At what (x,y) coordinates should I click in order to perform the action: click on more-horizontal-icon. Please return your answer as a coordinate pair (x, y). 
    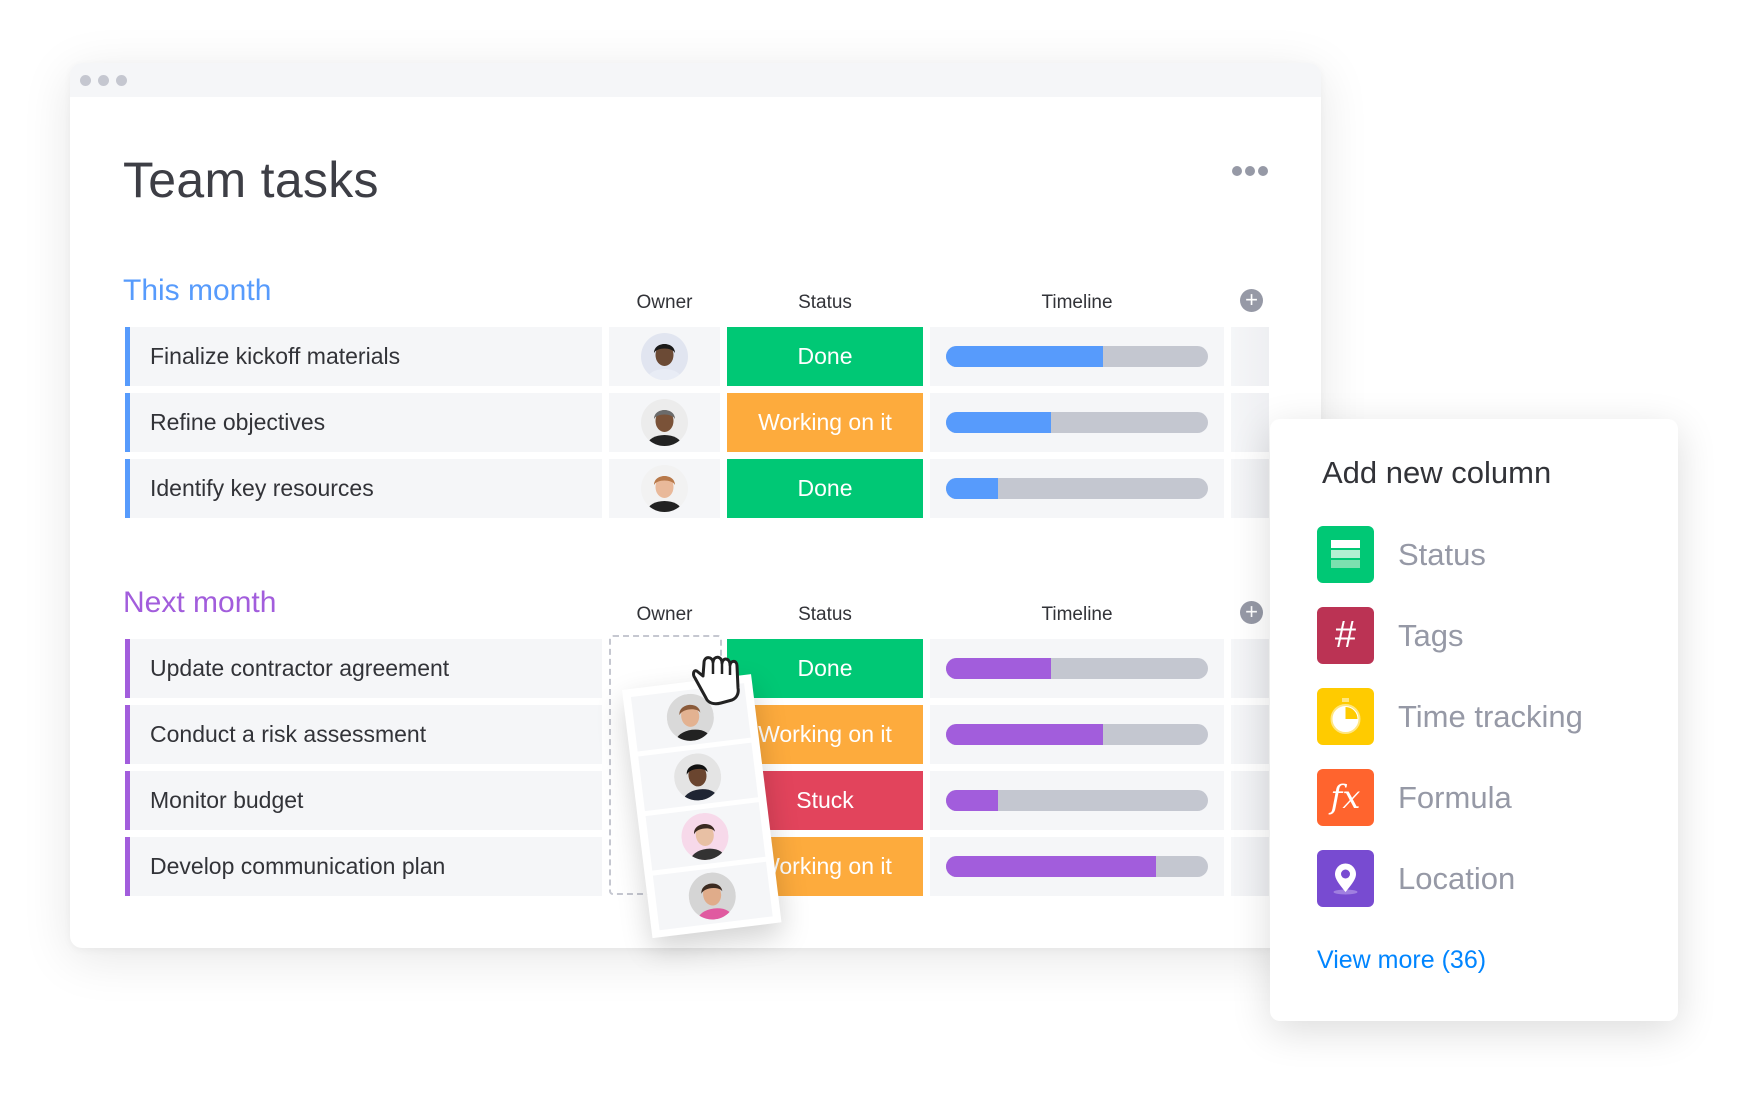
    Looking at the image, I should click on (1250, 171).